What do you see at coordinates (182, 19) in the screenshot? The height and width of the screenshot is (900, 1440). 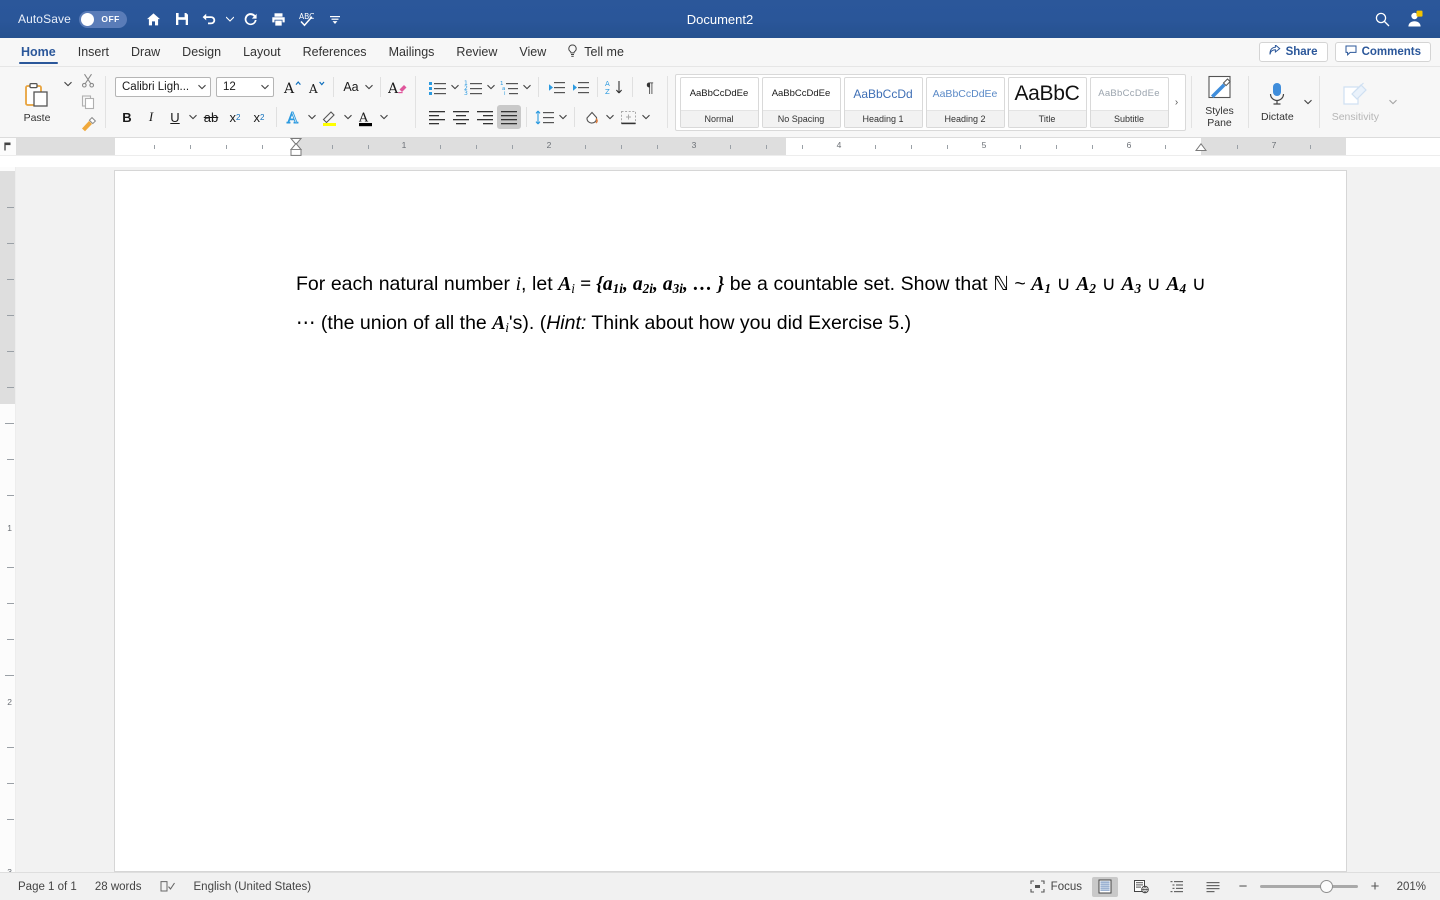 I see `save-icon` at bounding box center [182, 19].